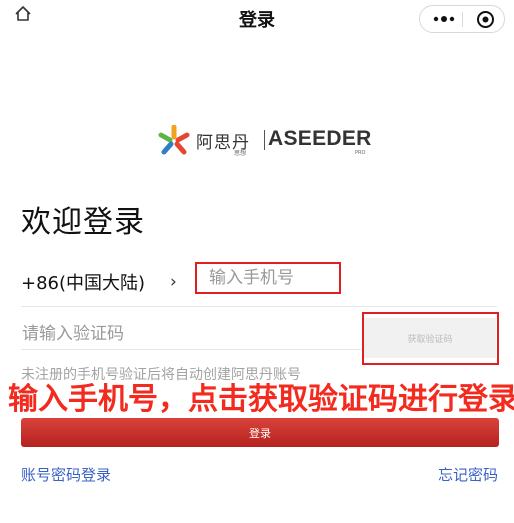 Image resolution: width=514 pixels, height=523 pixels. What do you see at coordinates (260, 432) in the screenshot?
I see `login-button: 登录` at bounding box center [260, 432].